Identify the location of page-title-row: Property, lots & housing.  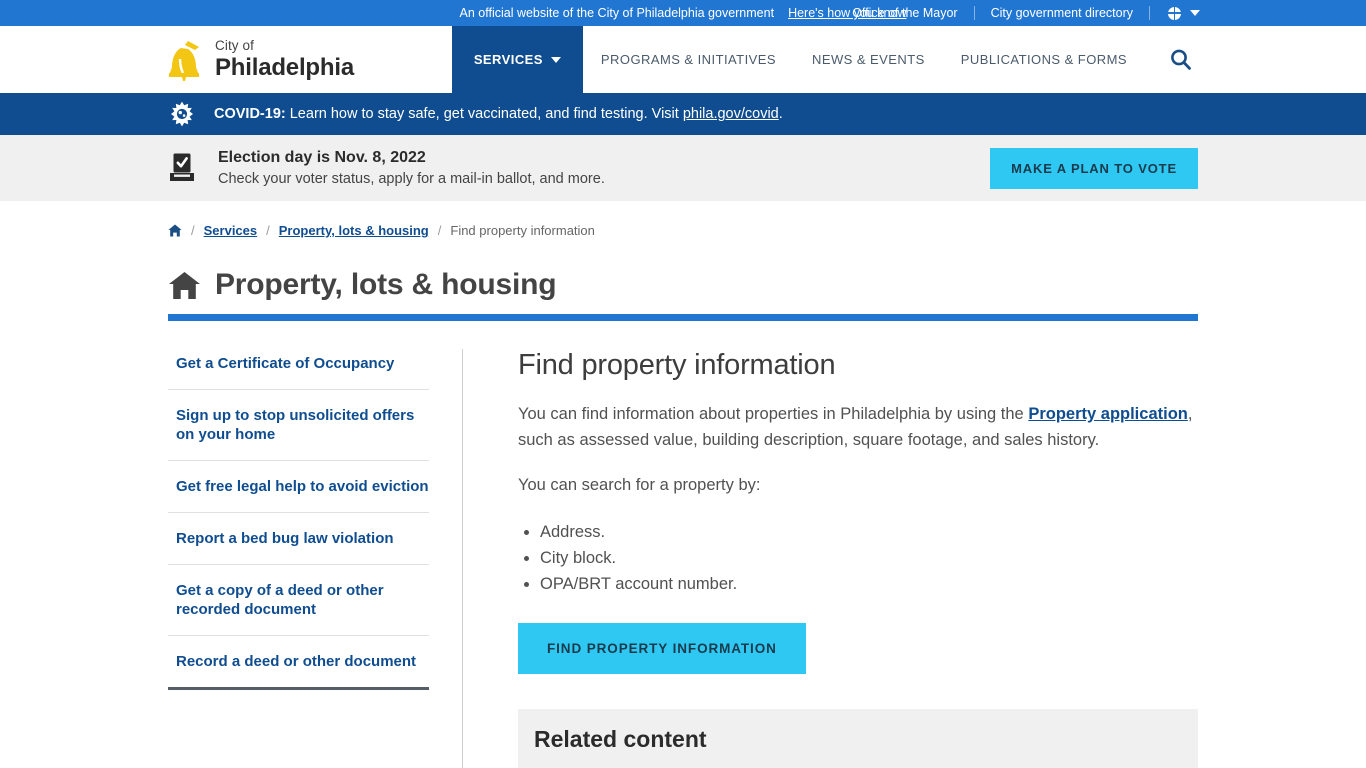
(683, 285).